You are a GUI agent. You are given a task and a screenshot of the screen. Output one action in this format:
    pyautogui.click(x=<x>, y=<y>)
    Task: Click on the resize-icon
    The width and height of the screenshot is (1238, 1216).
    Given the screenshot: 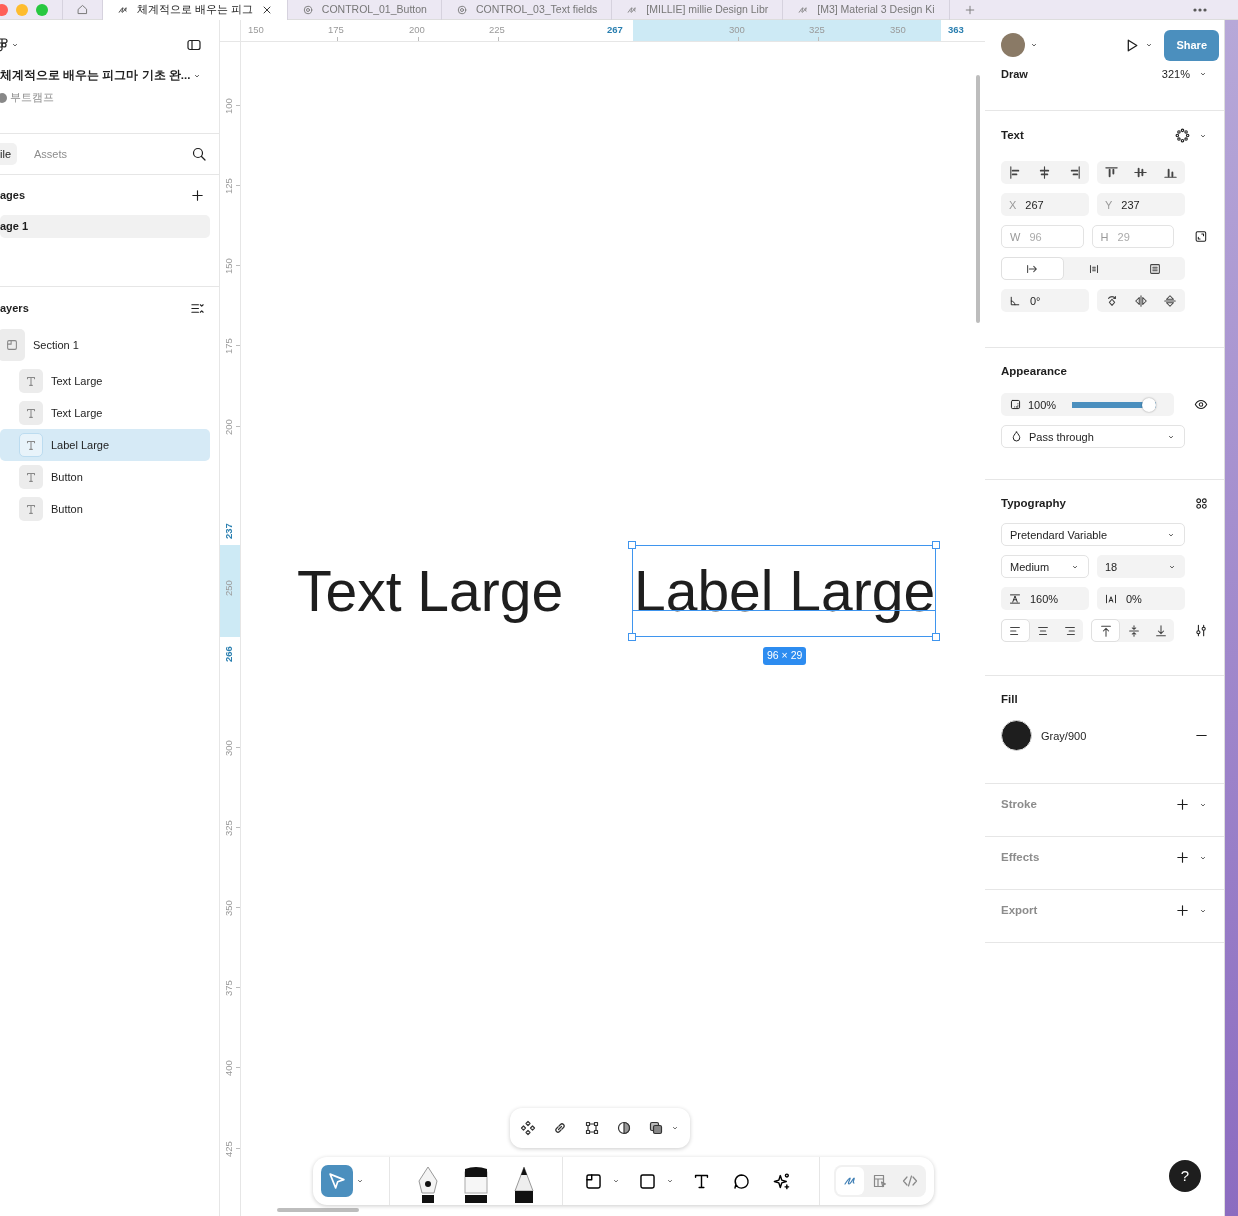 What is the action you would take?
    pyautogui.click(x=1201, y=237)
    